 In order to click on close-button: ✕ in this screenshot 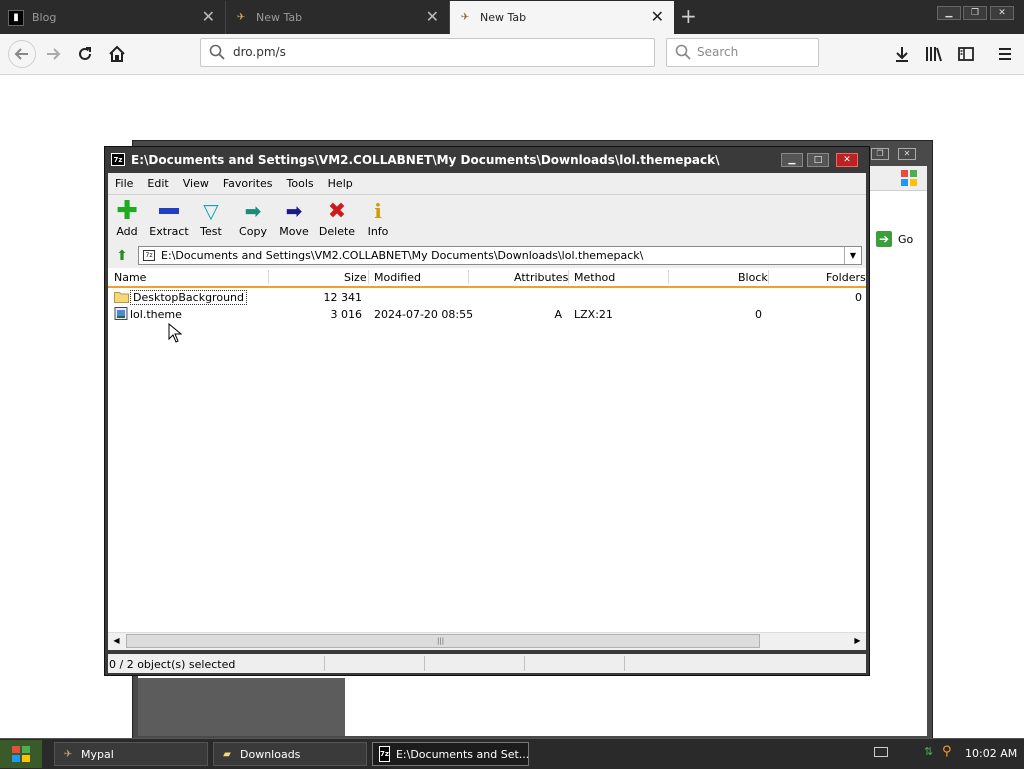, I will do `click(847, 160)`.